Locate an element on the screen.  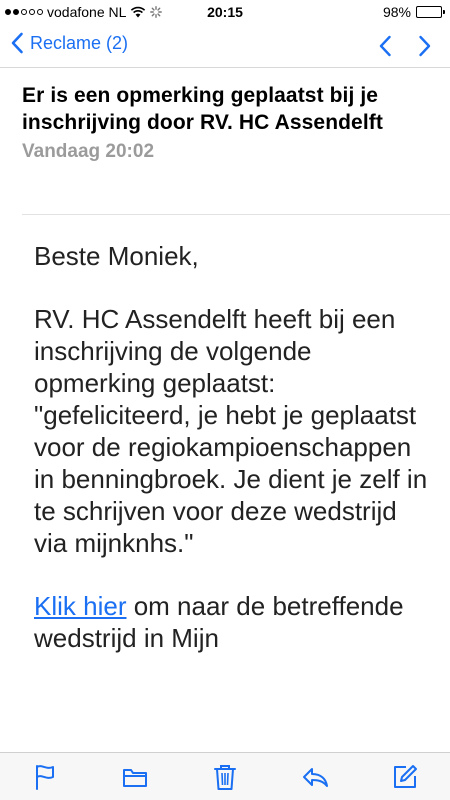
navigation-bar: Reclame (2) is located at coordinates (225, 47).